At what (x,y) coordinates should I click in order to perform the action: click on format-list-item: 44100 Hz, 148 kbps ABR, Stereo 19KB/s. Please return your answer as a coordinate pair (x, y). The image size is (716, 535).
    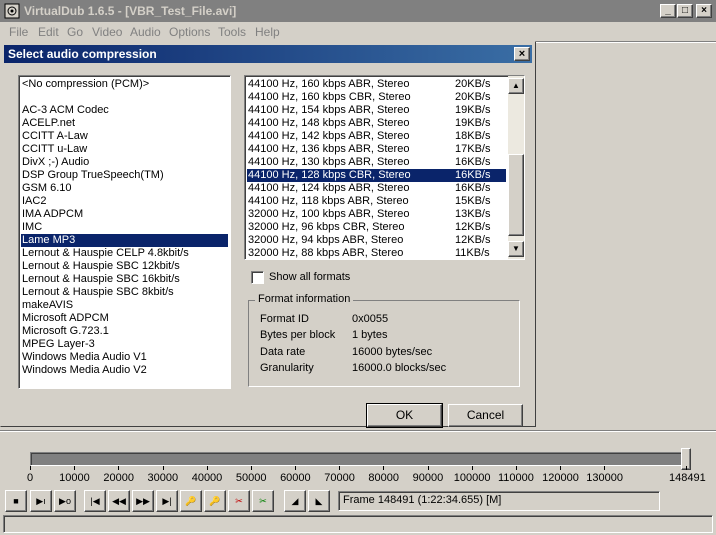
    Looking at the image, I should click on (376, 123).